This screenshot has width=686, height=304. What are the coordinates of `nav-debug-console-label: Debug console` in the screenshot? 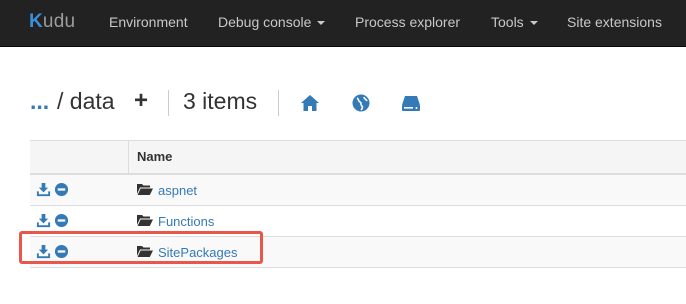 It's located at (265, 22).